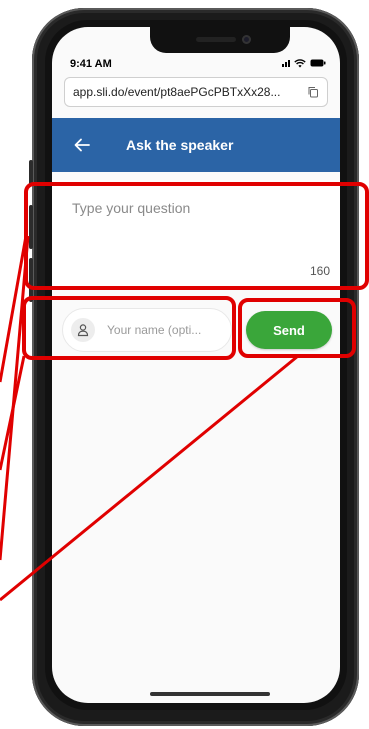 Image resolution: width=369 pixels, height=729 pixels. What do you see at coordinates (318, 63) in the screenshot?
I see `battery-icon` at bounding box center [318, 63].